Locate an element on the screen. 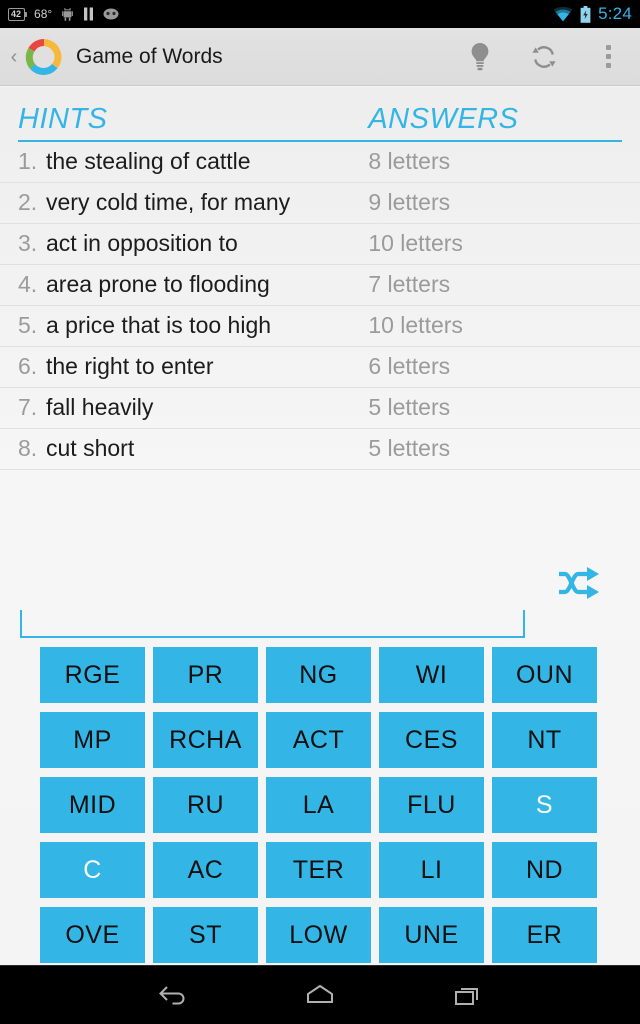 The width and height of the screenshot is (640, 1024). hint-cell: 3. act in opposition to is located at coordinates (193, 243).